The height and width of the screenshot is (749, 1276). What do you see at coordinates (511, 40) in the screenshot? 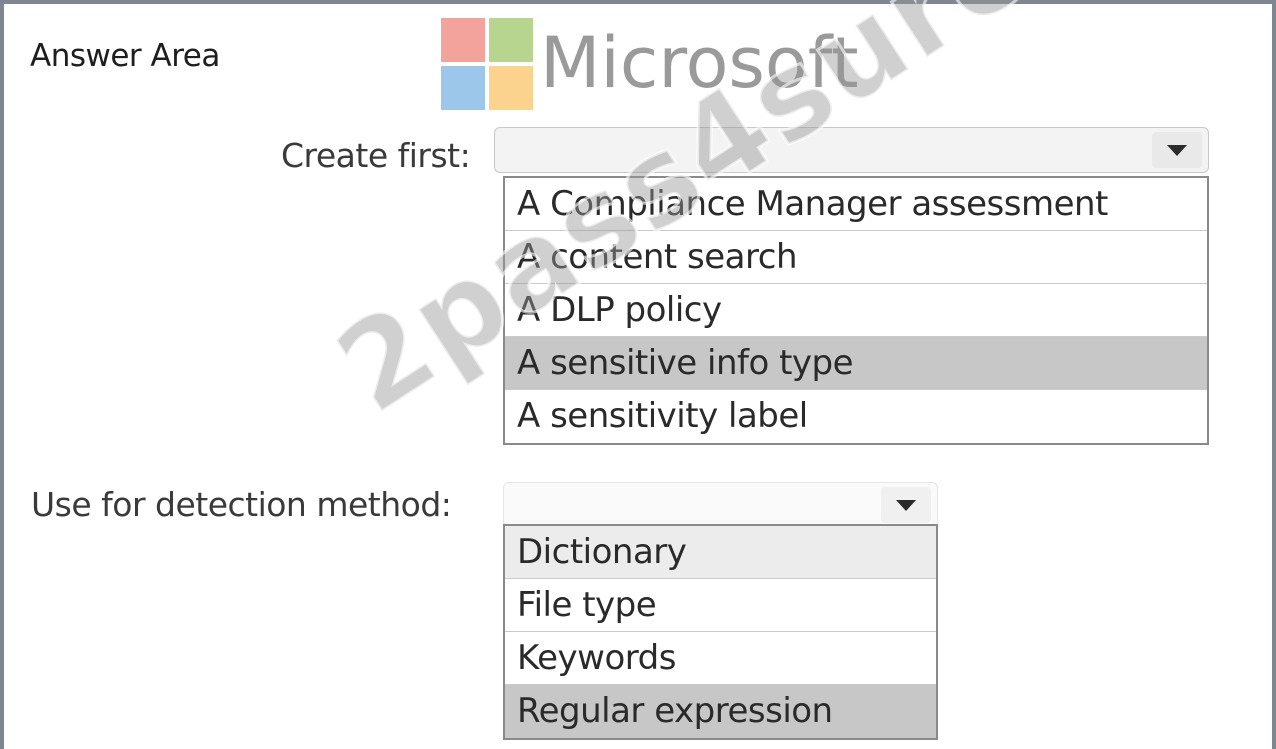
I see `logo-square-green` at bounding box center [511, 40].